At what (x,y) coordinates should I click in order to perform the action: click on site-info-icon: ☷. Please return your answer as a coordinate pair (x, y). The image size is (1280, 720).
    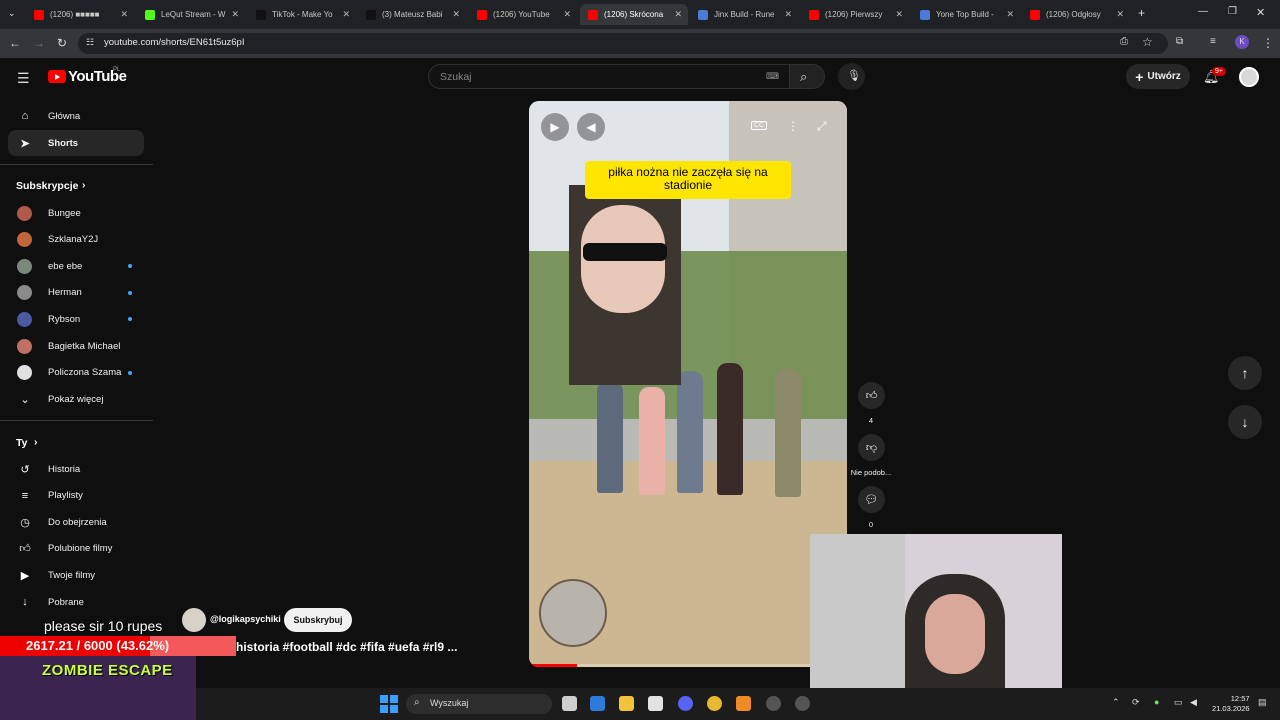
    Looking at the image, I should click on (90, 42).